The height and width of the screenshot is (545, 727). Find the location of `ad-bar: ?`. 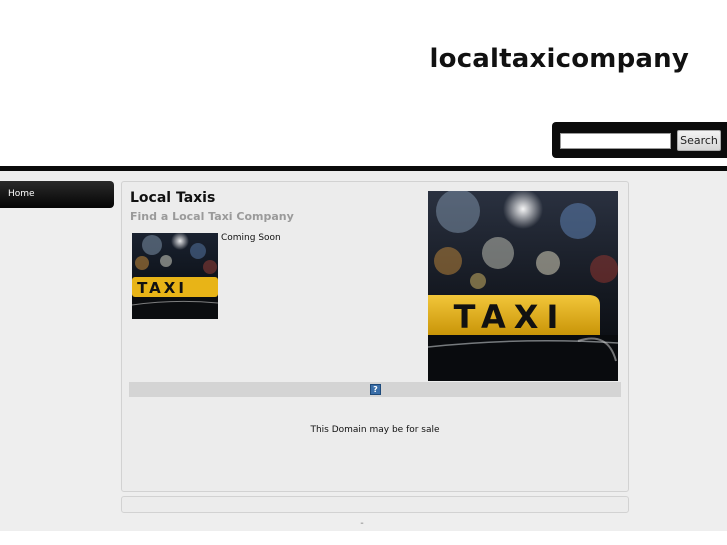

ad-bar: ? is located at coordinates (375, 389).